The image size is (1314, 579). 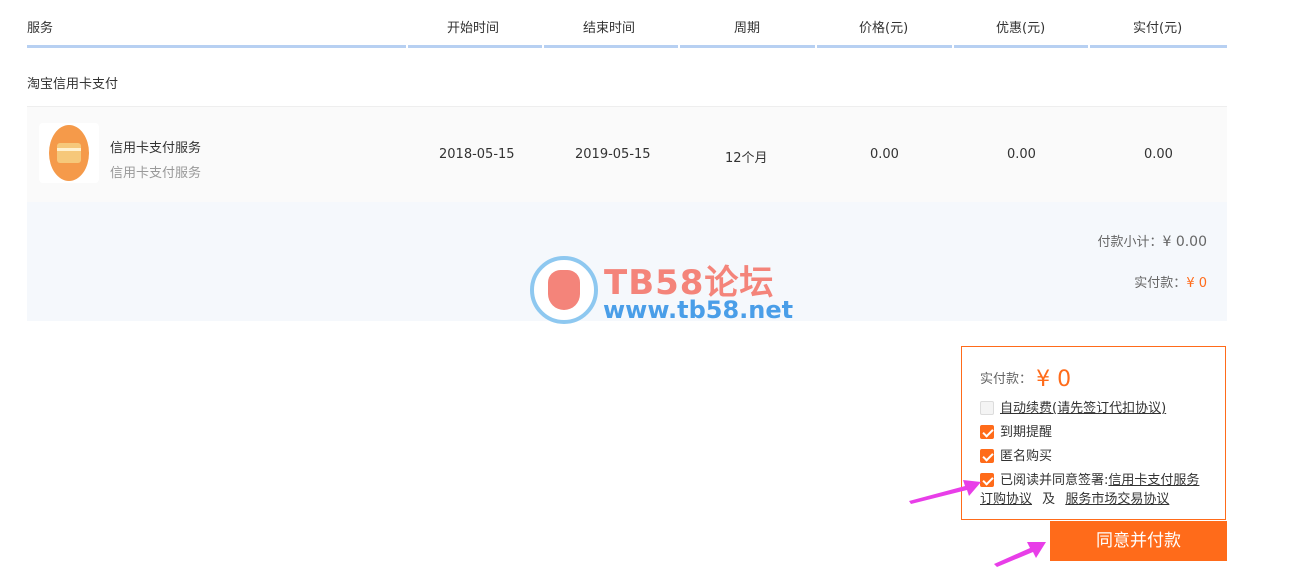 What do you see at coordinates (477, 154) in the screenshot?
I see `start-date: 2018-05-15` at bounding box center [477, 154].